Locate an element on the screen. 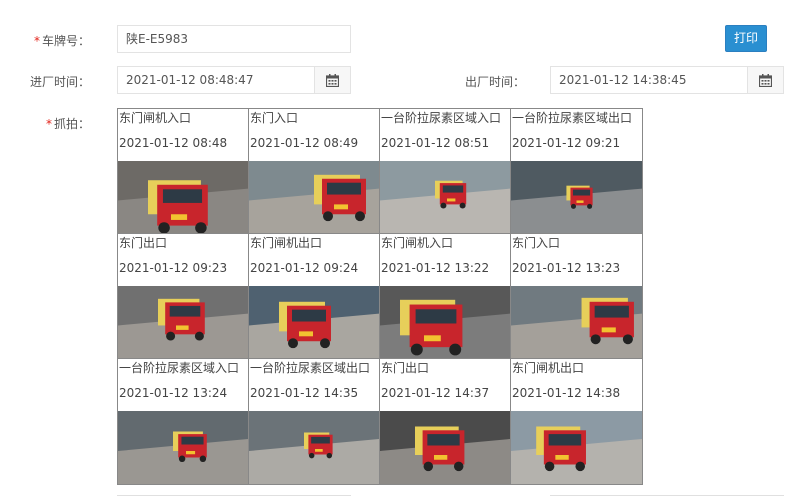 This screenshot has height=501, width=800. exit-time-input: 2021-01-12 14:38:45 is located at coordinates (667, 80).